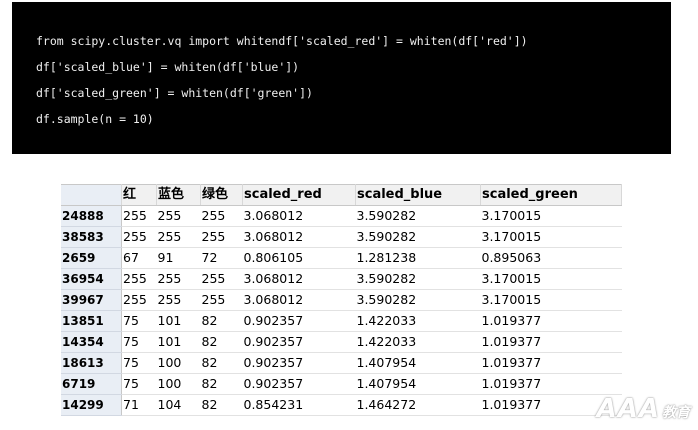  What do you see at coordinates (139, 405) in the screenshot?
I see `table-cell: 71` at bounding box center [139, 405].